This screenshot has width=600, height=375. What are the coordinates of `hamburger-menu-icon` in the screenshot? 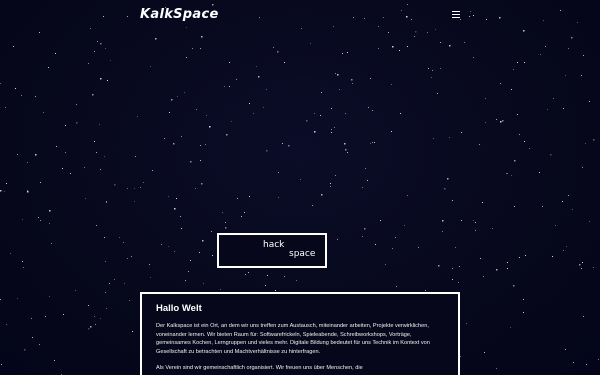 It's located at (456, 15).